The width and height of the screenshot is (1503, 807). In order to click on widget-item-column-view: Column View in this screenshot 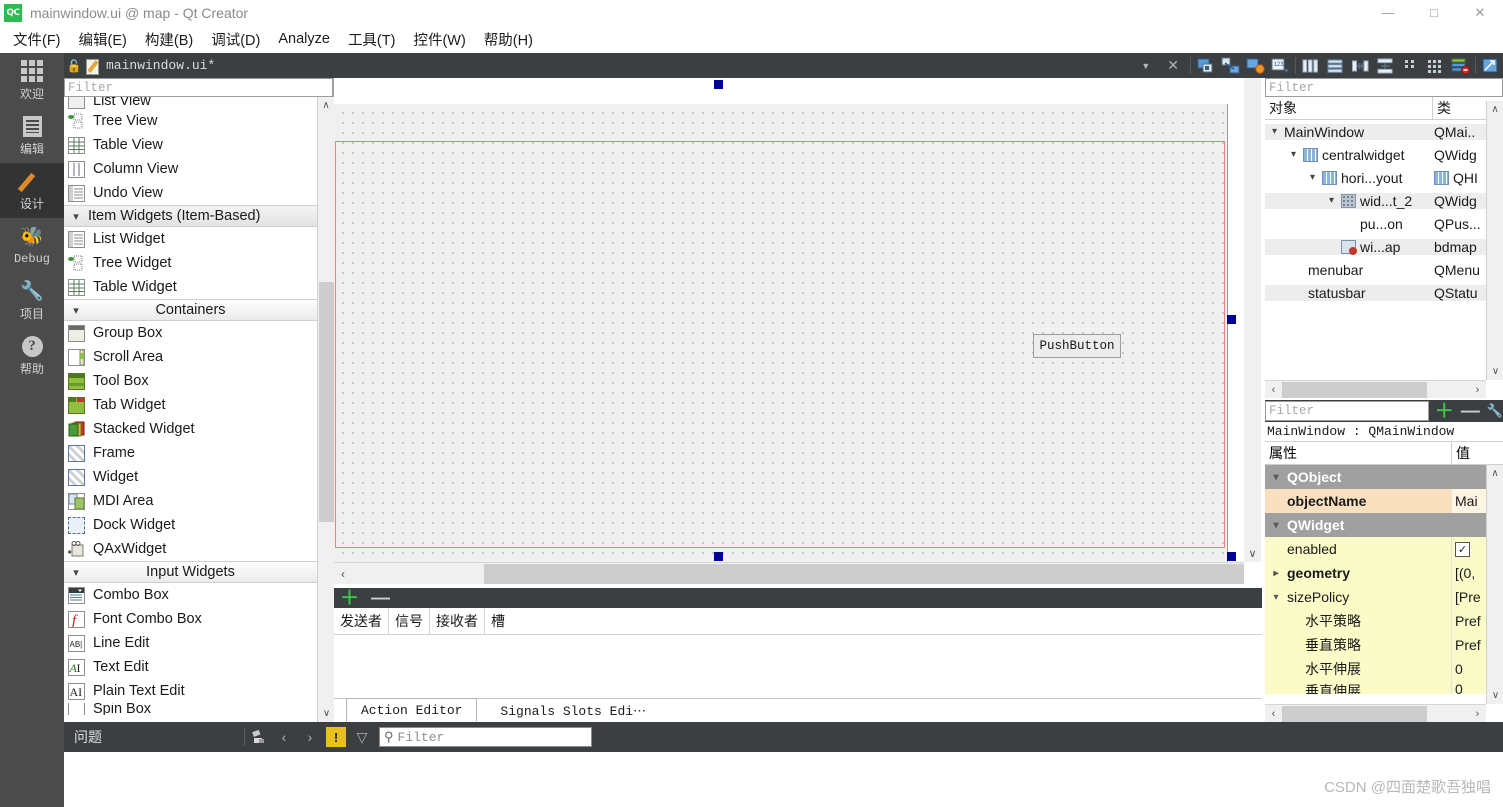, I will do `click(190, 169)`.